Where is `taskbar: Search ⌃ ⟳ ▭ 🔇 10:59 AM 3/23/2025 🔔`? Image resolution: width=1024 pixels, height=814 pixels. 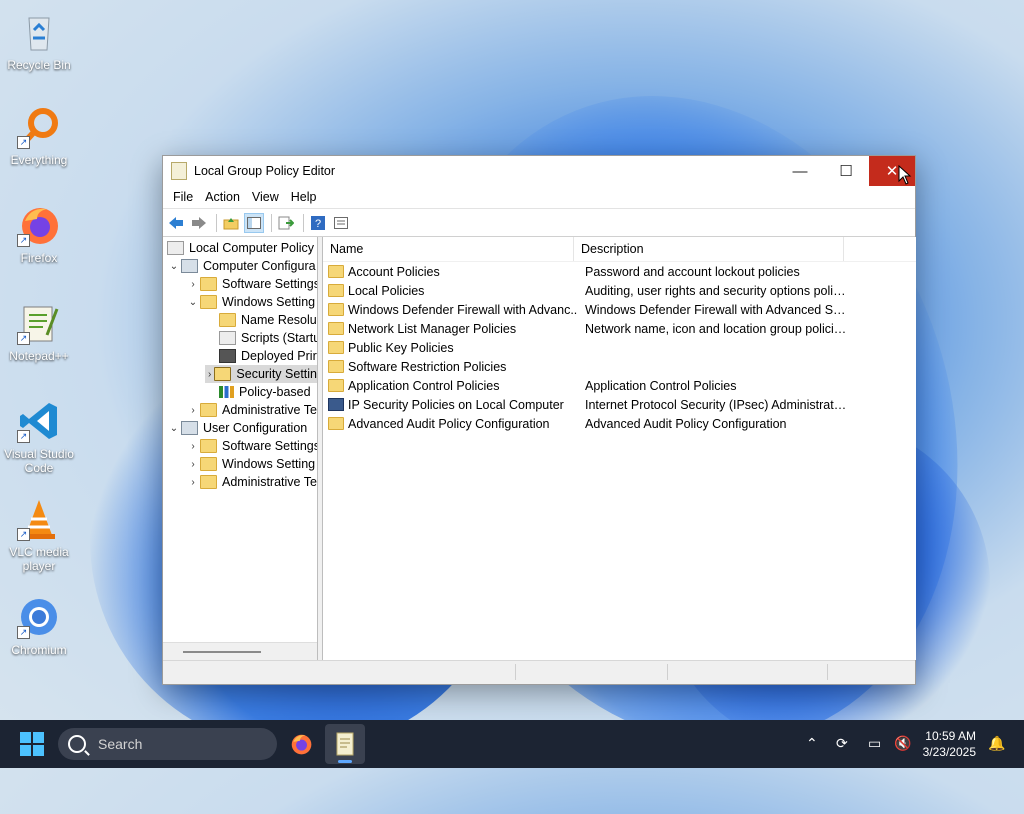 taskbar: Search ⌃ ⟳ ▭ 🔇 10:59 AM 3/23/2025 🔔 is located at coordinates (512, 744).